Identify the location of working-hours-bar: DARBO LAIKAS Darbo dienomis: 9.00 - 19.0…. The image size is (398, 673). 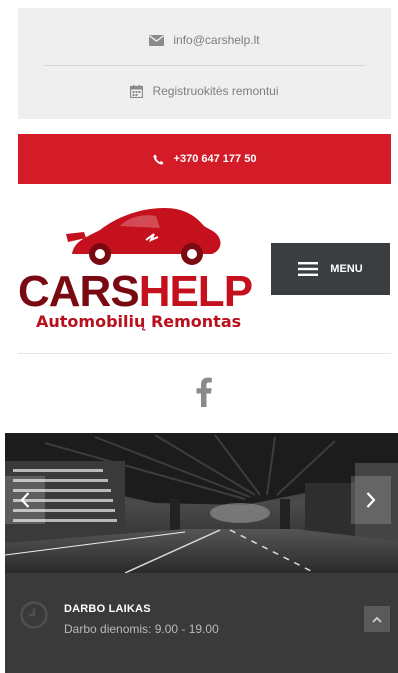
(201, 623).